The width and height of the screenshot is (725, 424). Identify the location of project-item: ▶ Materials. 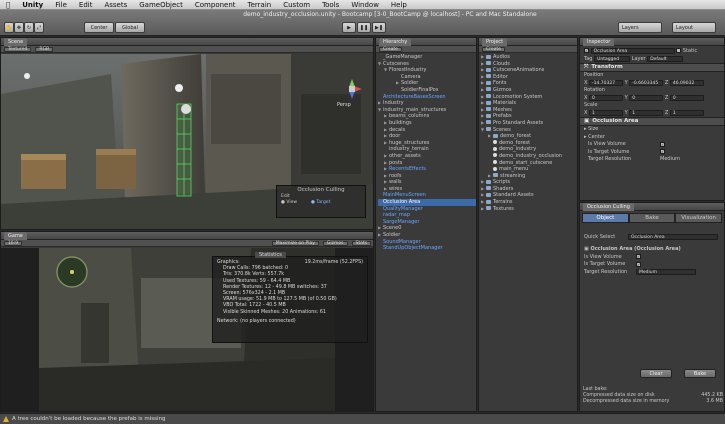
(529, 103).